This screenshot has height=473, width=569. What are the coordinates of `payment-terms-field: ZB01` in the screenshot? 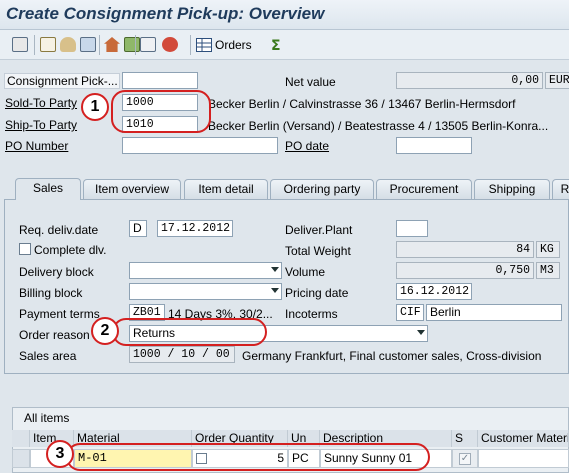 It's located at (147, 312).